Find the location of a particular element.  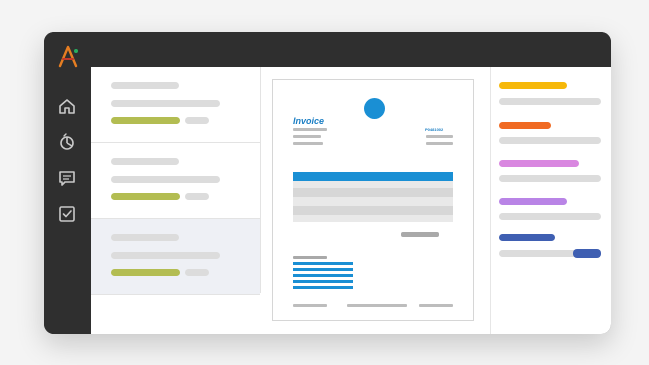

tags-panel is located at coordinates (550, 200).